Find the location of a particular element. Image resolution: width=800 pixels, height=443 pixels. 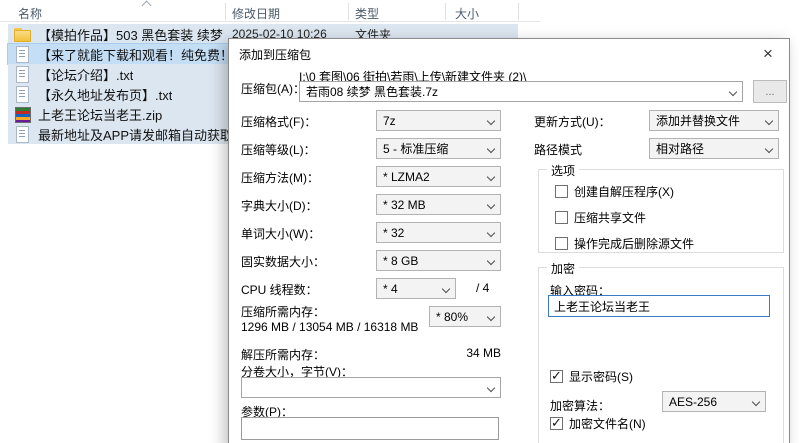

file-name: 【论坛介绍】.txt is located at coordinates (86, 75).